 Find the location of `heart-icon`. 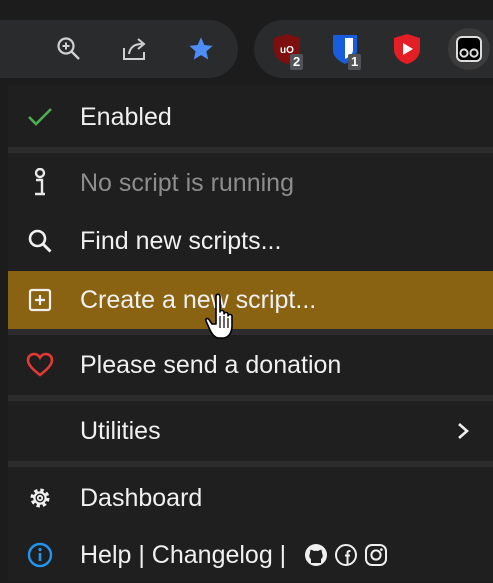

heart-icon is located at coordinates (40, 365).